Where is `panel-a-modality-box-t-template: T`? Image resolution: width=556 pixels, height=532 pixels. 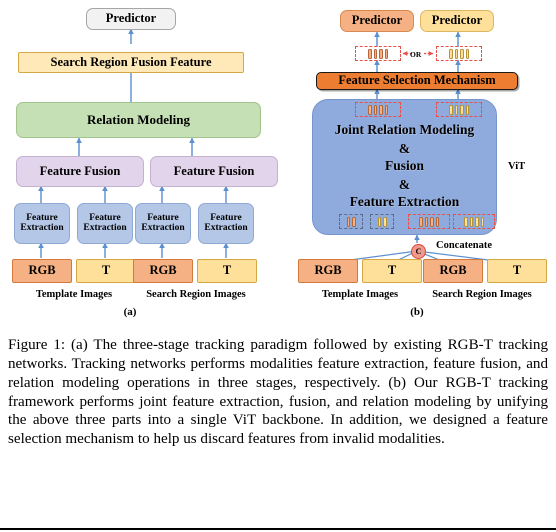
panel-a-modality-box-t-template: T is located at coordinates (106, 271).